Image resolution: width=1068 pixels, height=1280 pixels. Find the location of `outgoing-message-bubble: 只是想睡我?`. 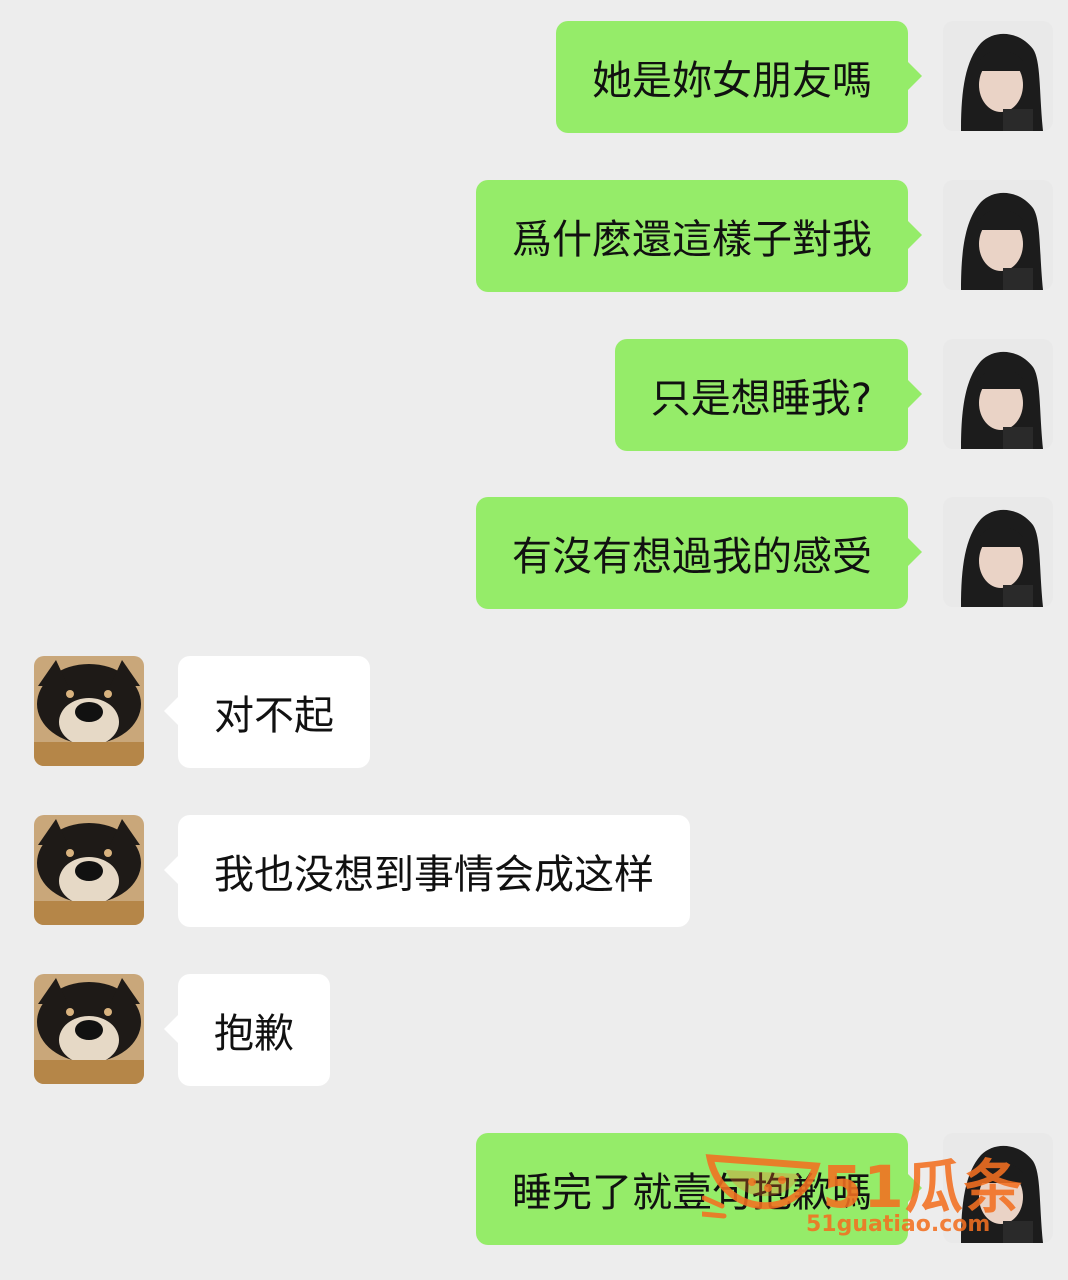

outgoing-message-bubble: 只是想睡我? is located at coordinates (768, 395).